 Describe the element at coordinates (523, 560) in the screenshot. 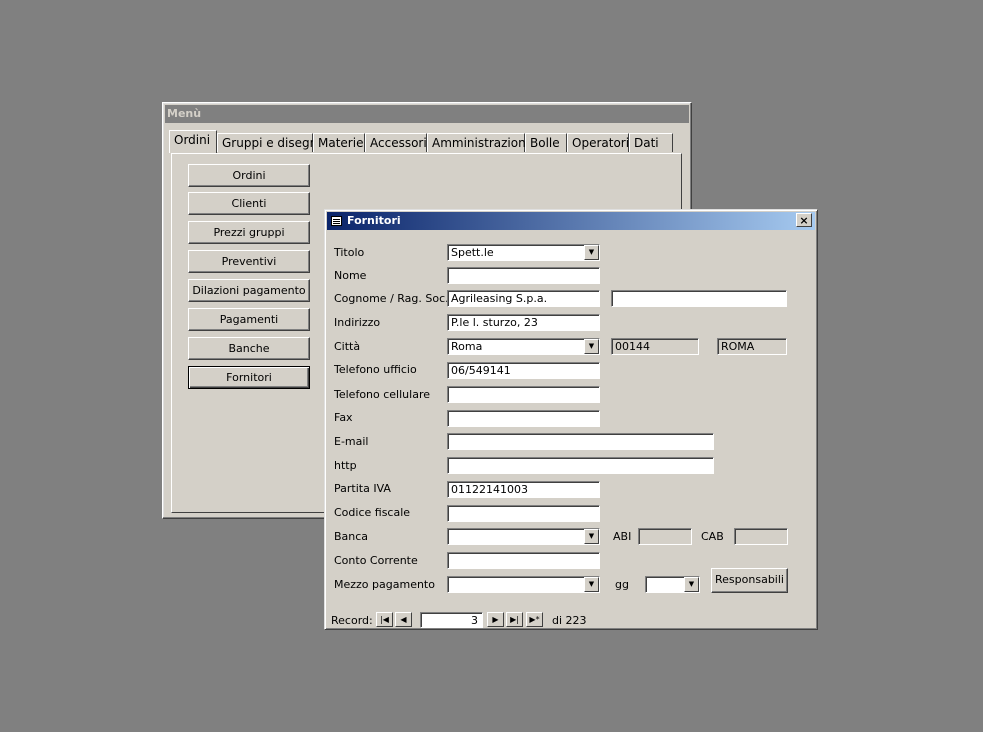

I see `conto-corrente-field` at that location.